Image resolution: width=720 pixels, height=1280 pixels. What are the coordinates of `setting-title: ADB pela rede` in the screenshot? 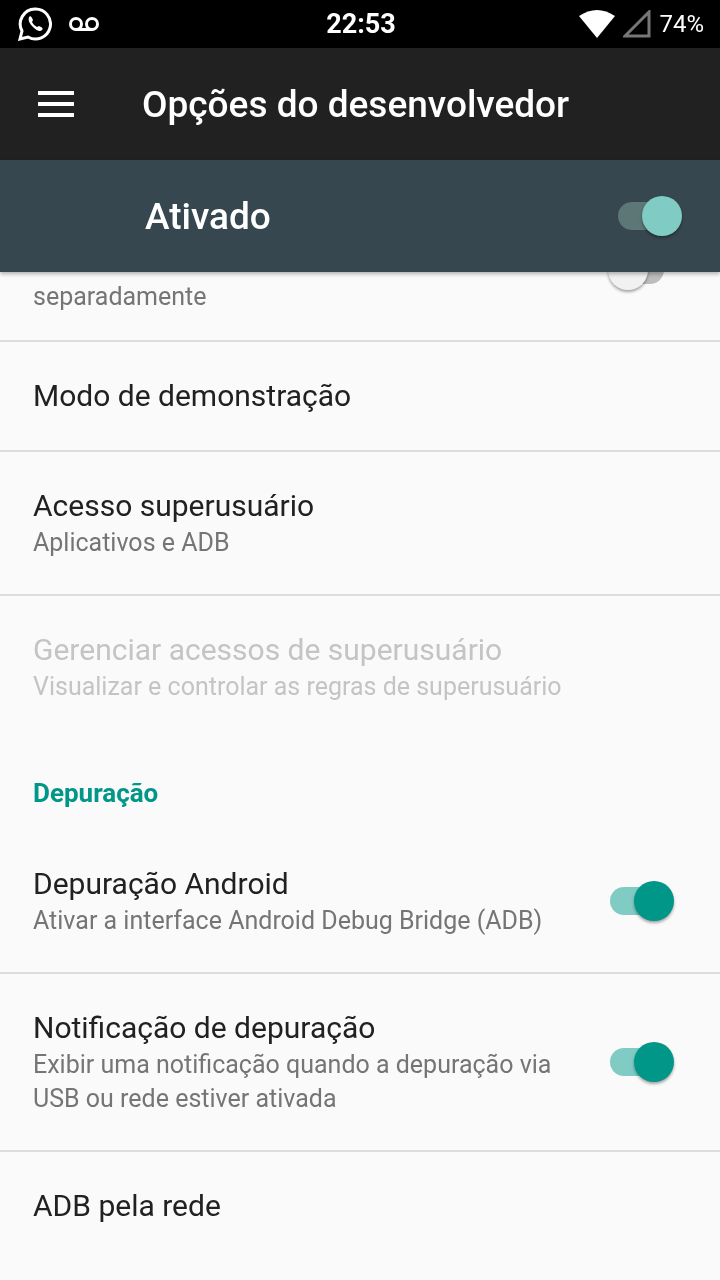 It's located at (300, 1206).